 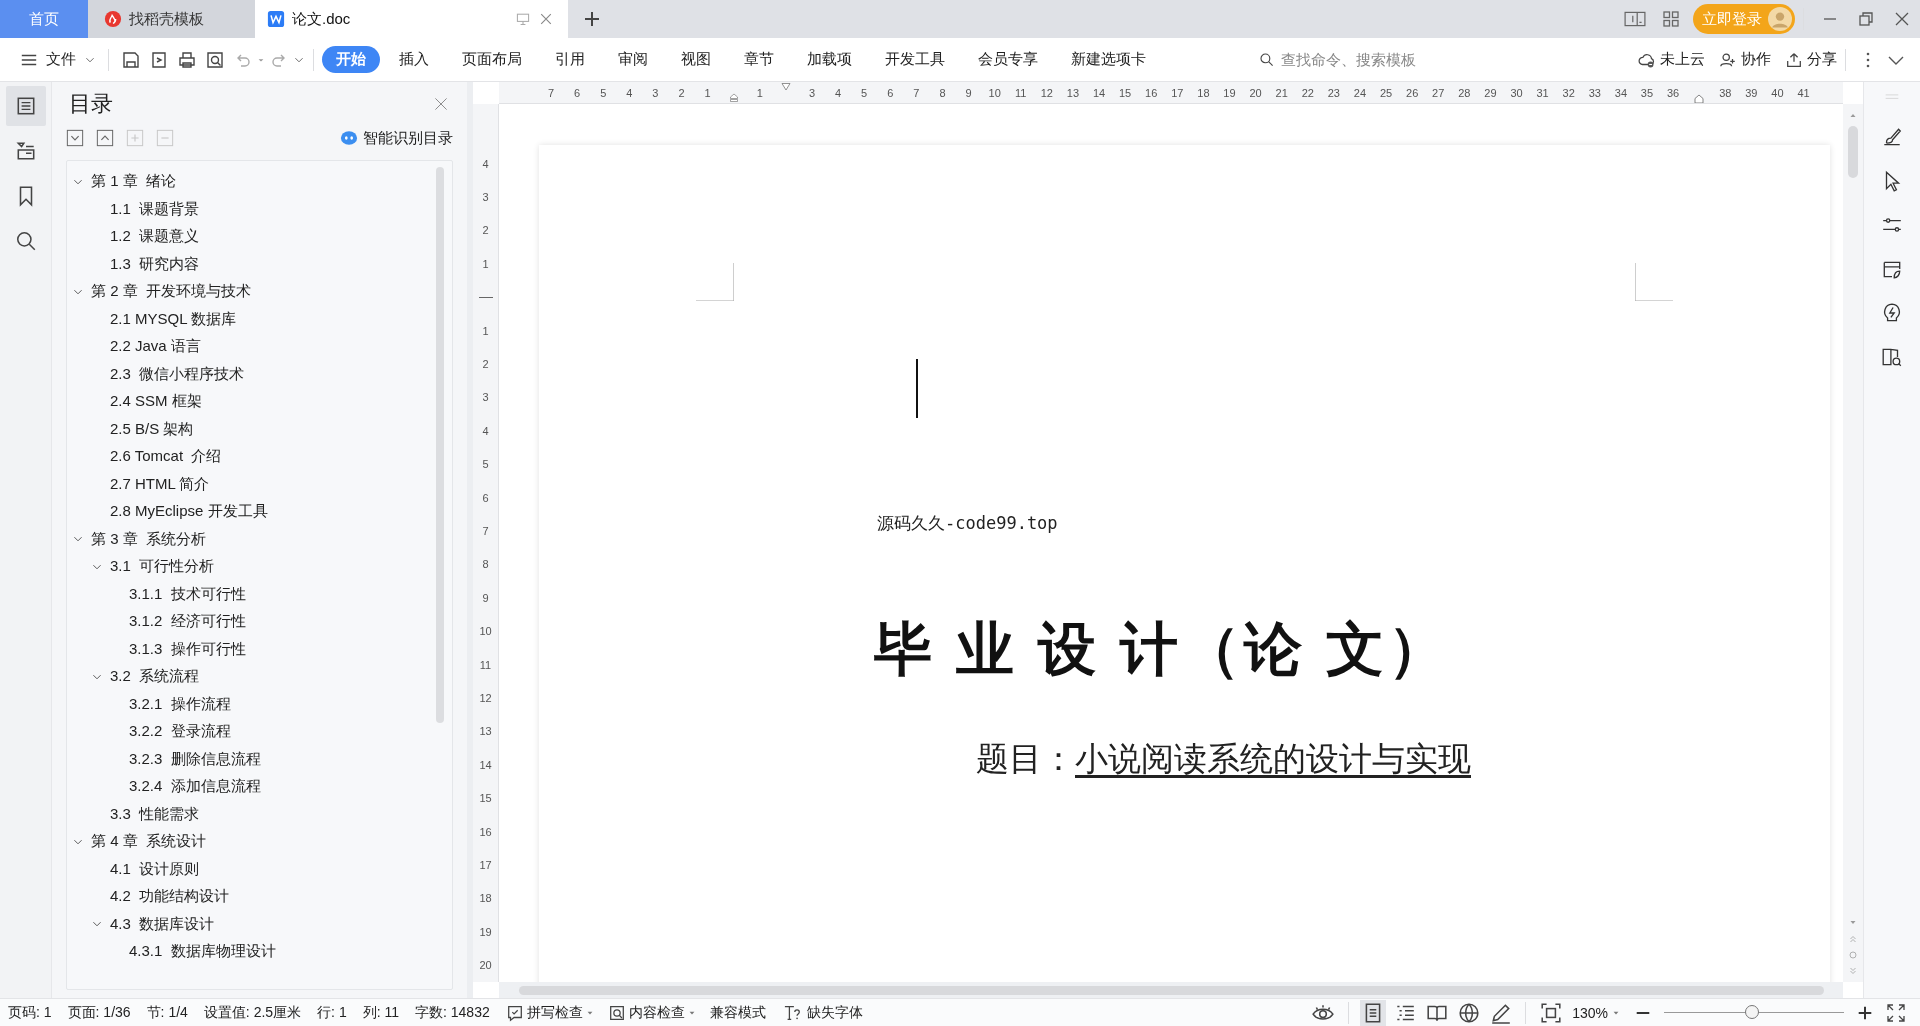 I want to click on outline-item: 4.3.1 数据库物理设计, so click(x=269, y=952).